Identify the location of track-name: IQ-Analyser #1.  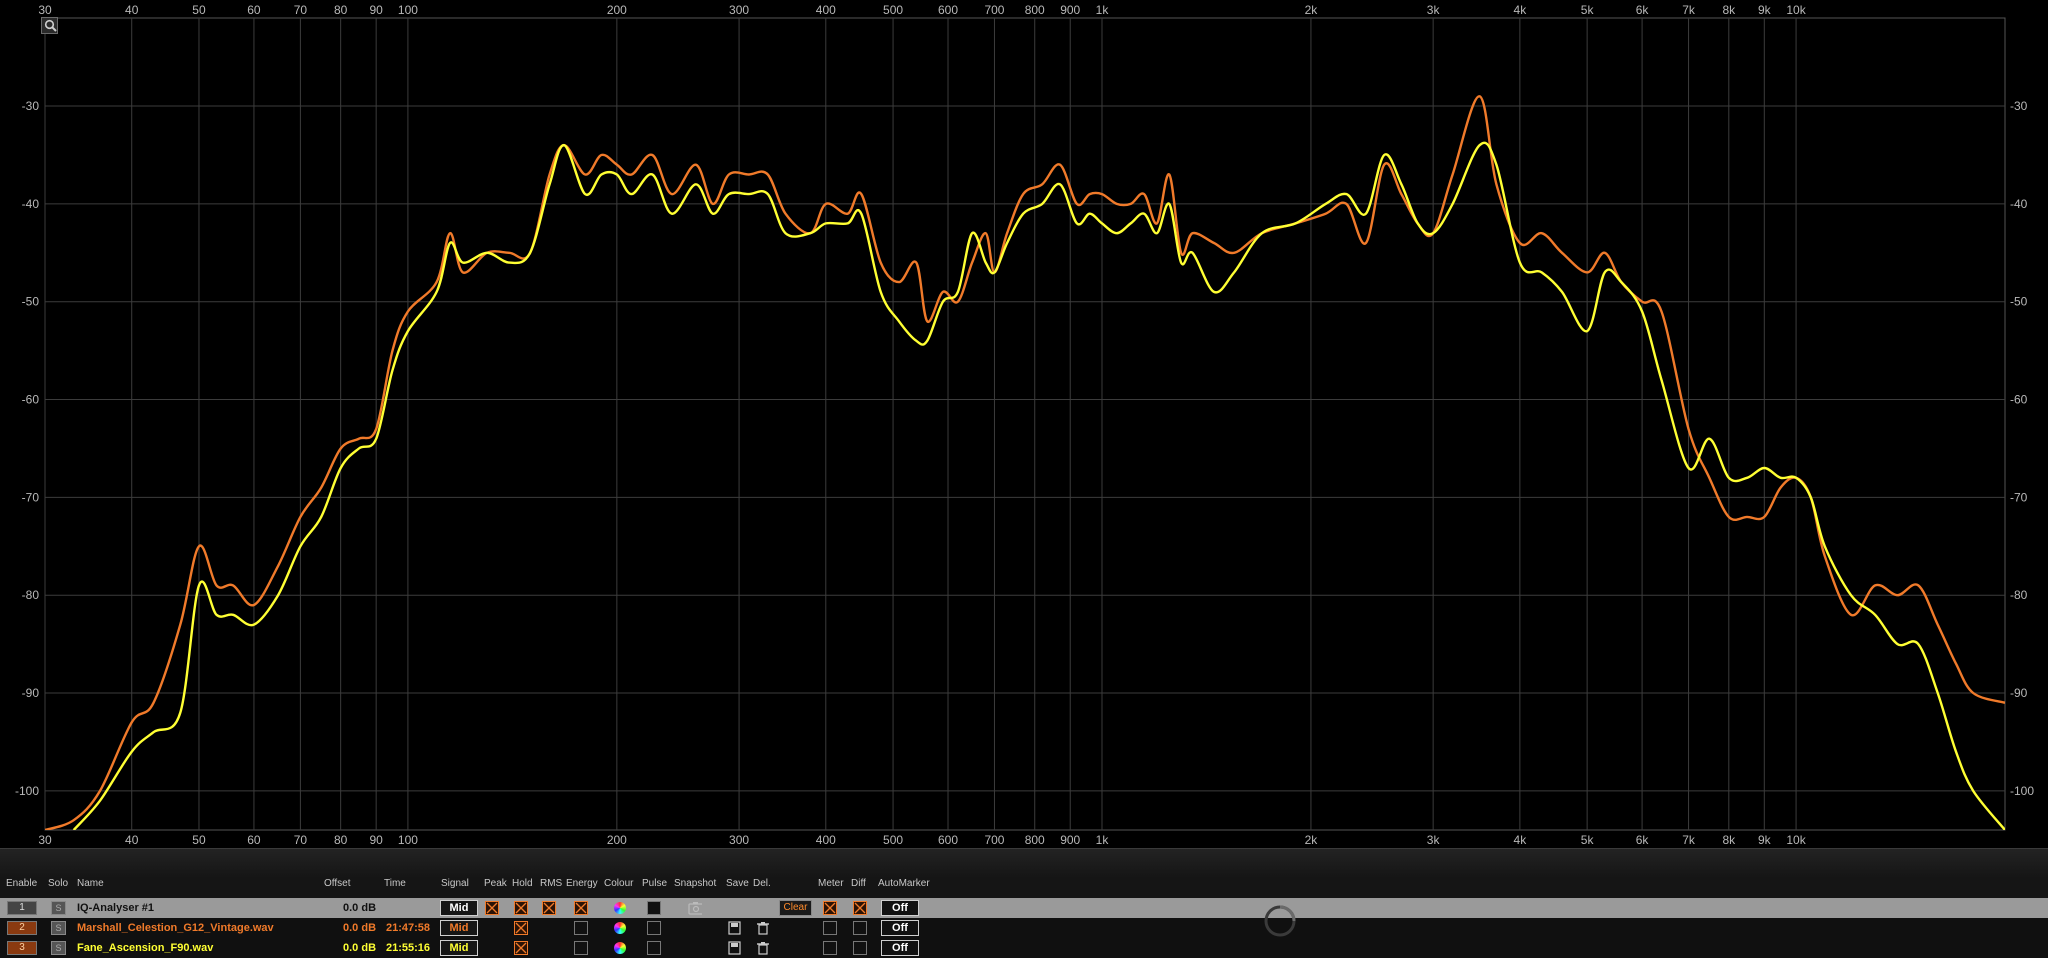
(115, 908).